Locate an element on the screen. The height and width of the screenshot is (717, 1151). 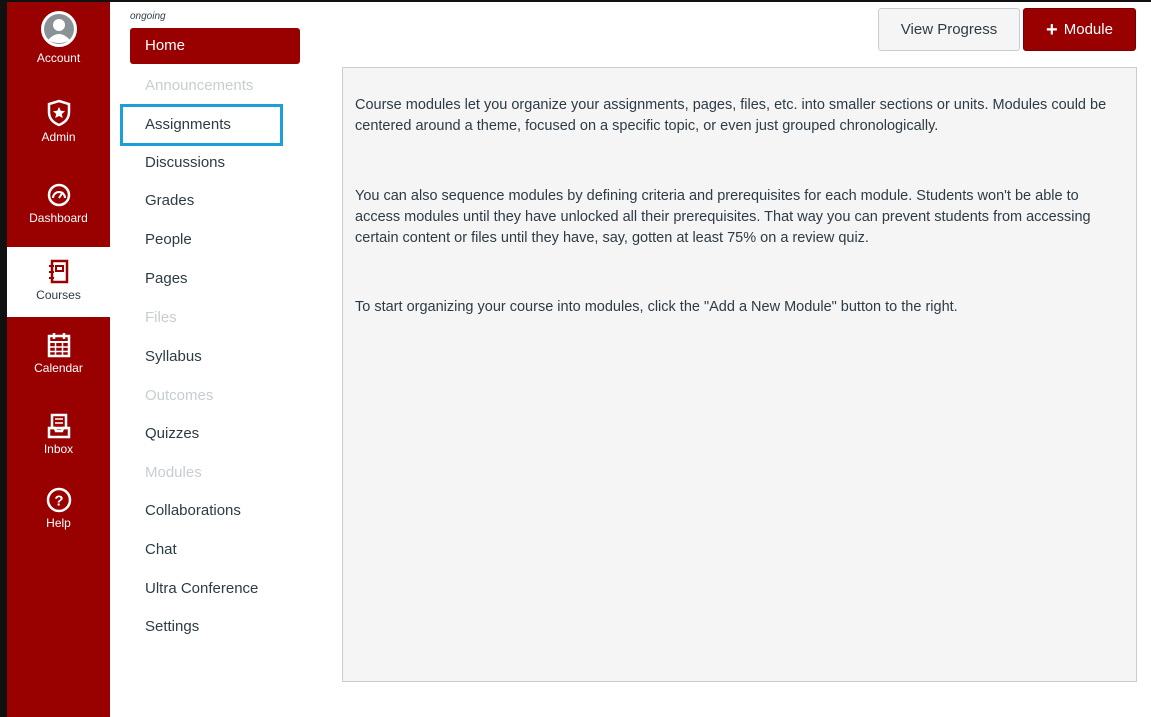
global-nav-dashboard: Dashboard is located at coordinates (58, 203).